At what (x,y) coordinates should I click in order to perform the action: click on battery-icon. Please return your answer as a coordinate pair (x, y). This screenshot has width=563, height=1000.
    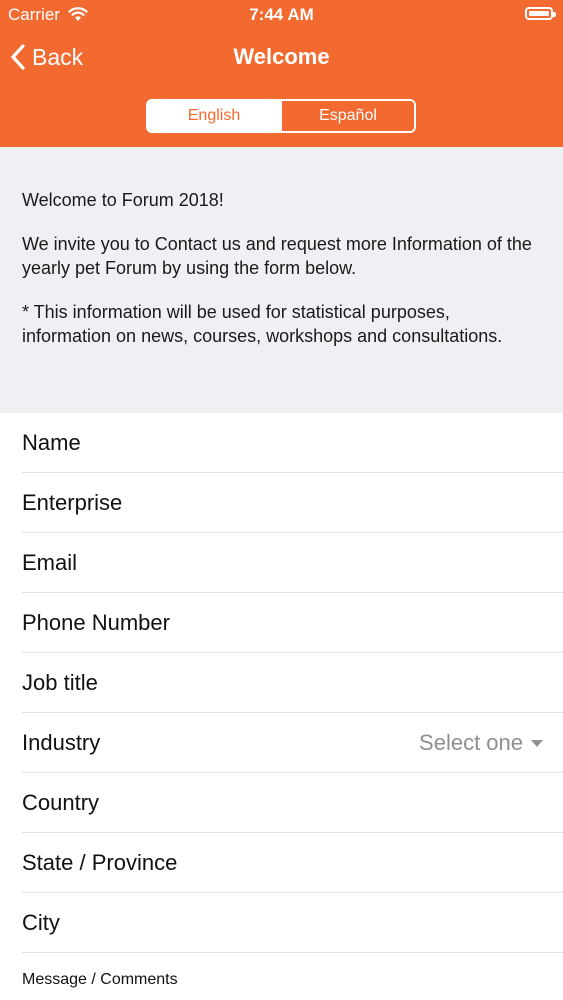
    Looking at the image, I should click on (540, 13).